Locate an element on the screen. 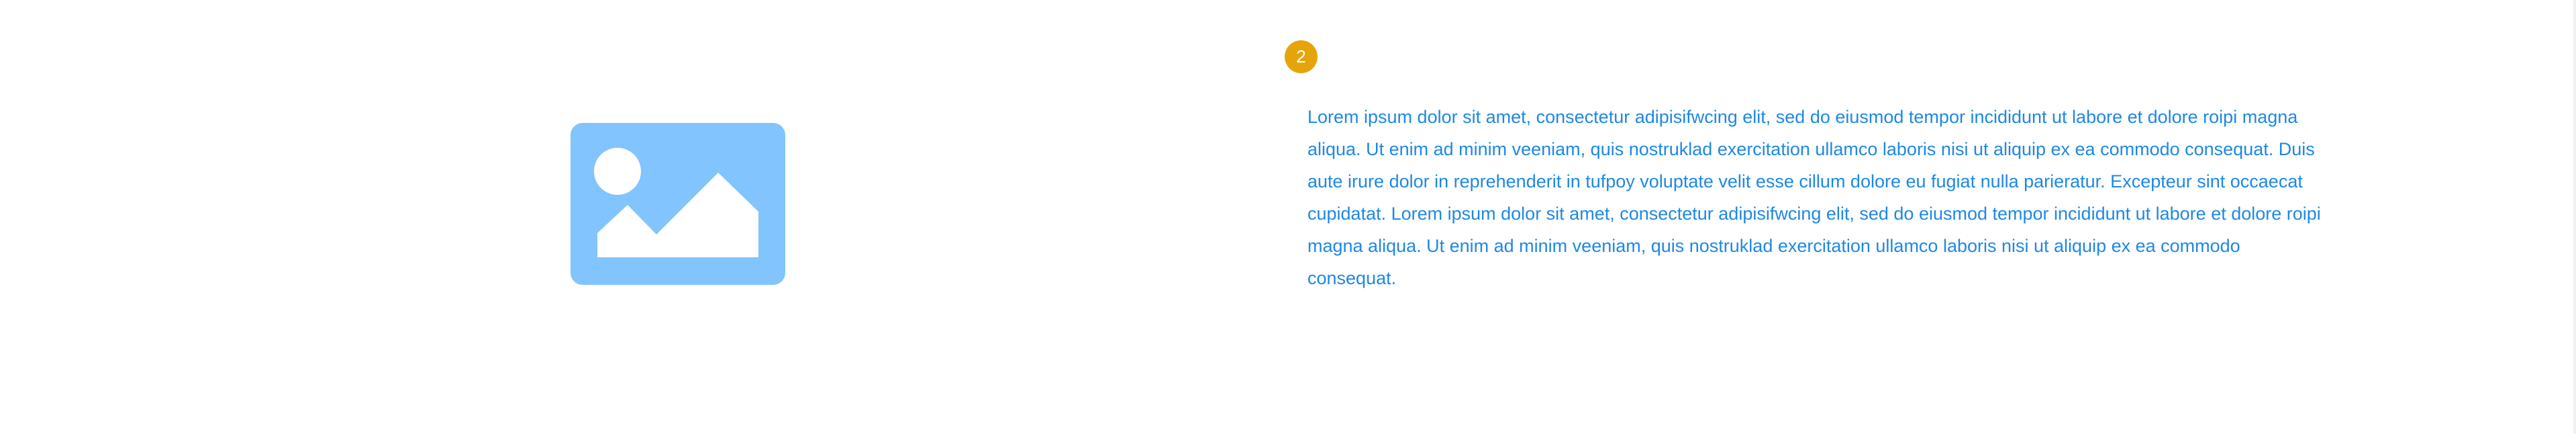 This screenshot has height=434, width=2576. image-placeholder-icon is located at coordinates (678, 204).